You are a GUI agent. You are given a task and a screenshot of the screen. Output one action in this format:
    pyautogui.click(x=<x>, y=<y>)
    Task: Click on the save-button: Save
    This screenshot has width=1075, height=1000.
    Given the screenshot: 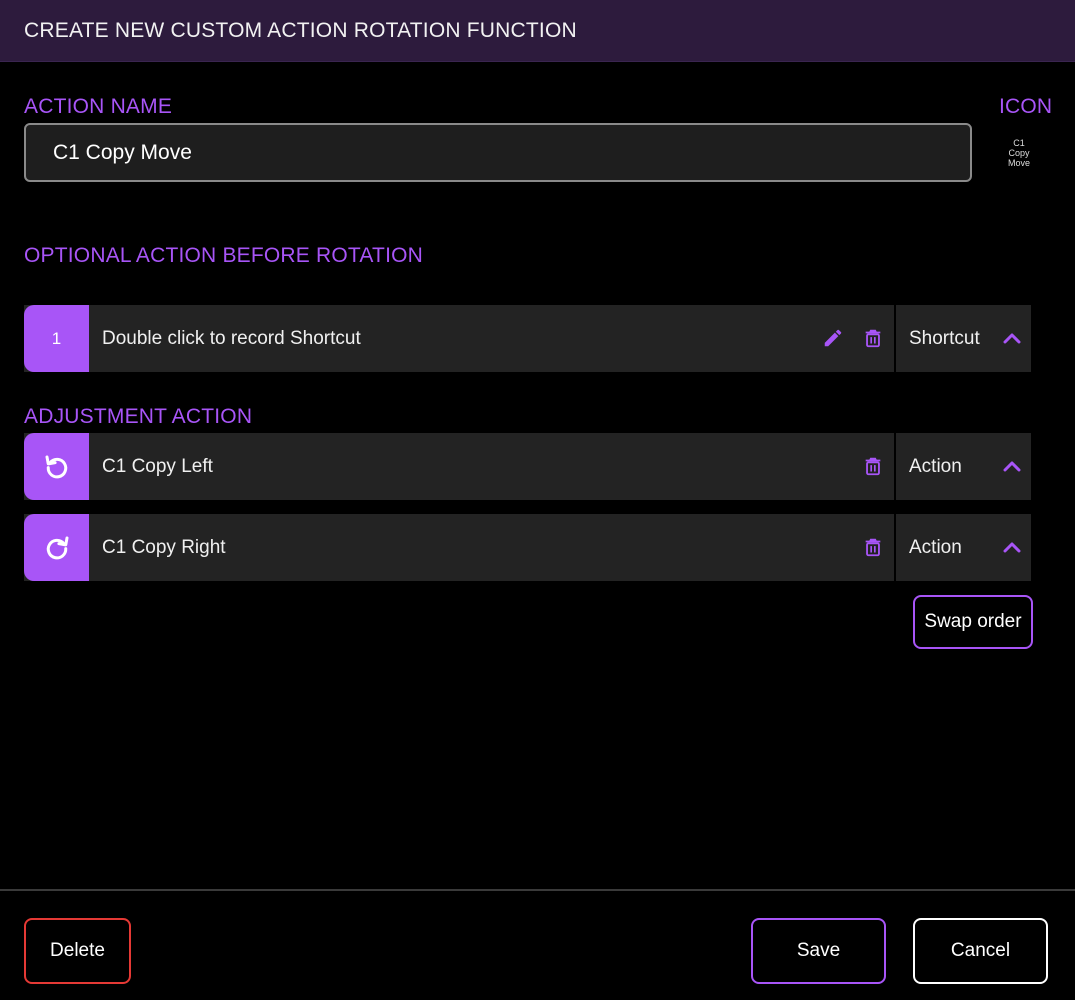 What is the action you would take?
    pyautogui.click(x=818, y=951)
    